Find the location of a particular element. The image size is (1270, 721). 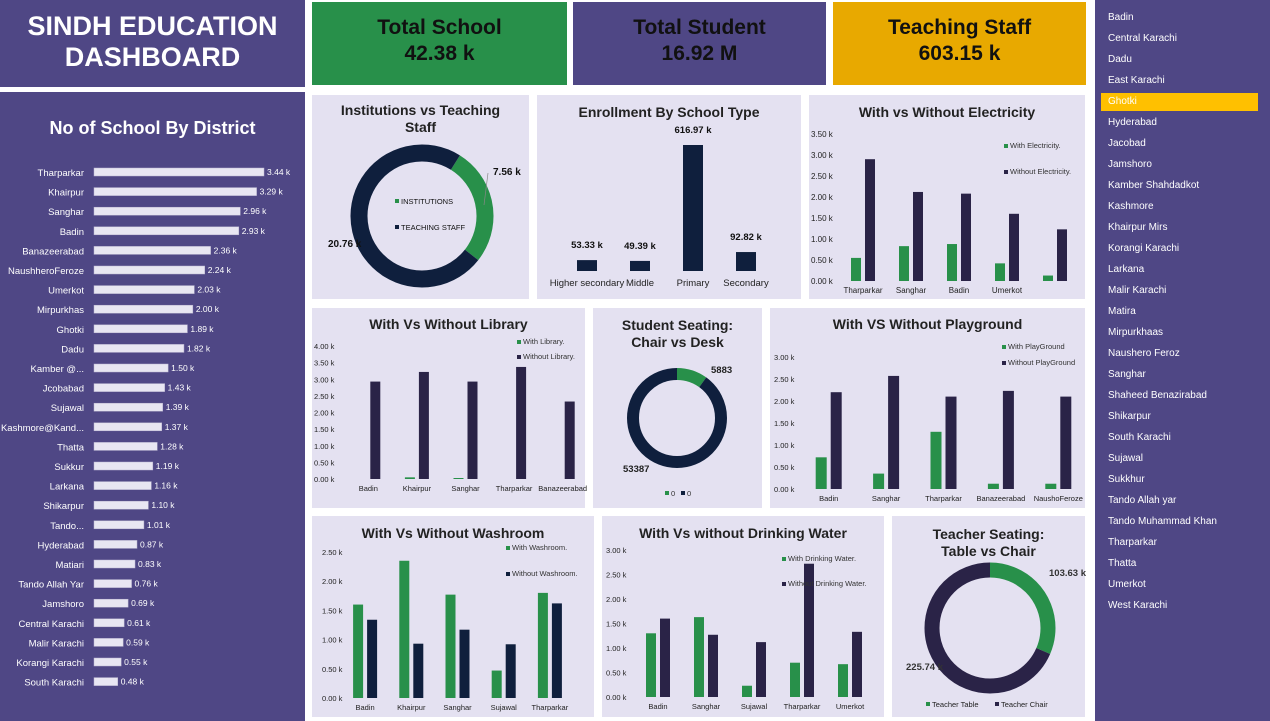

district-label: Shikarpur is located at coordinates (63, 506).